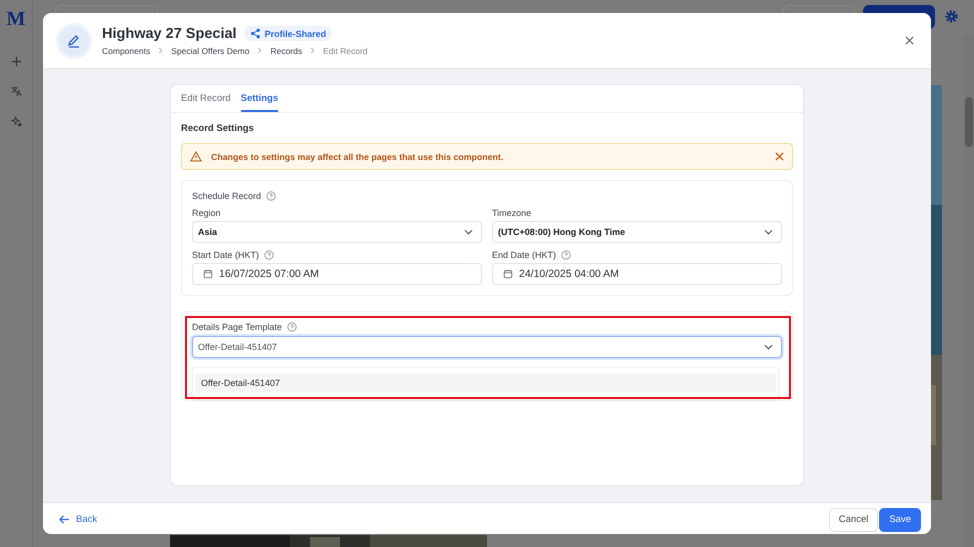 The height and width of the screenshot is (547, 974). I want to click on badge-label: Profile-Shared, so click(295, 33).